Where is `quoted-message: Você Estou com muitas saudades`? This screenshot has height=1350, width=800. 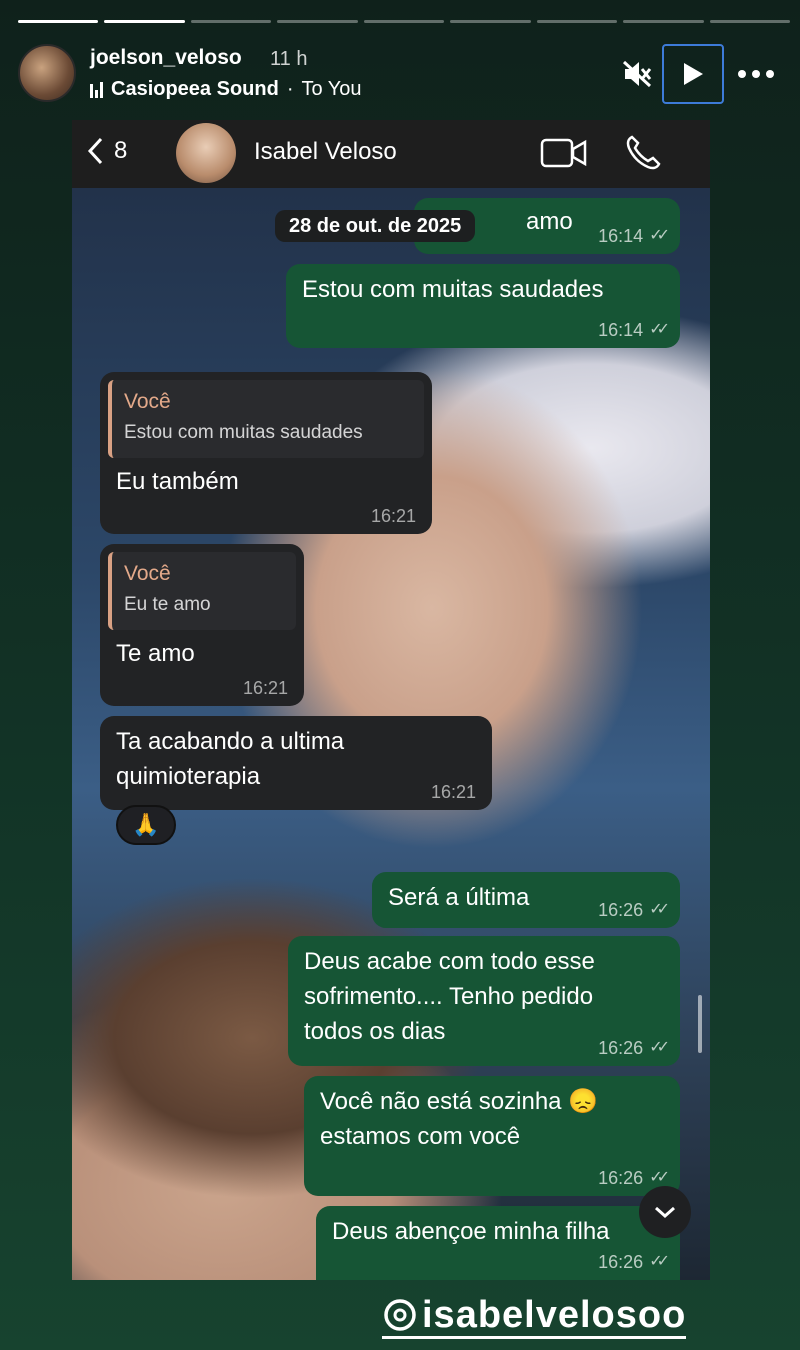 quoted-message: Você Estou com muitas saudades is located at coordinates (266, 419).